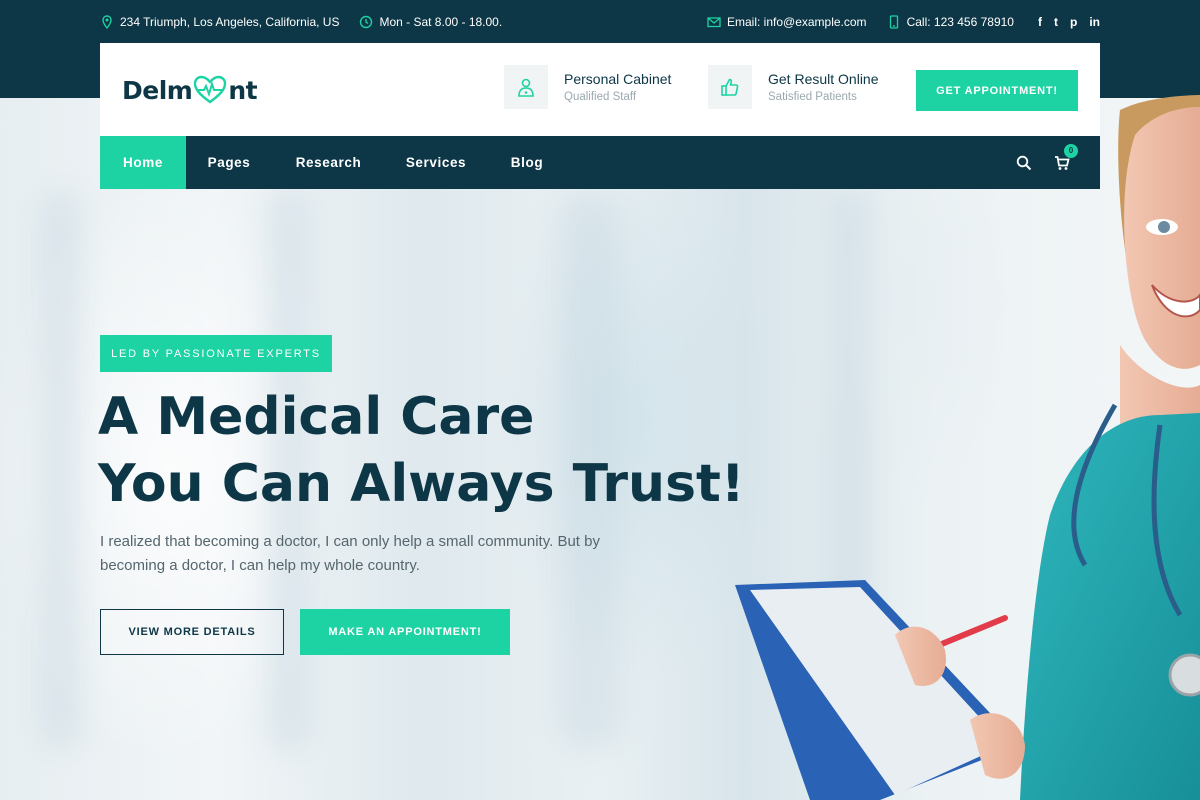 The width and height of the screenshot is (1200, 800). What do you see at coordinates (421, 484) in the screenshot?
I see `headline-line-2: You Can Always Trust!` at bounding box center [421, 484].